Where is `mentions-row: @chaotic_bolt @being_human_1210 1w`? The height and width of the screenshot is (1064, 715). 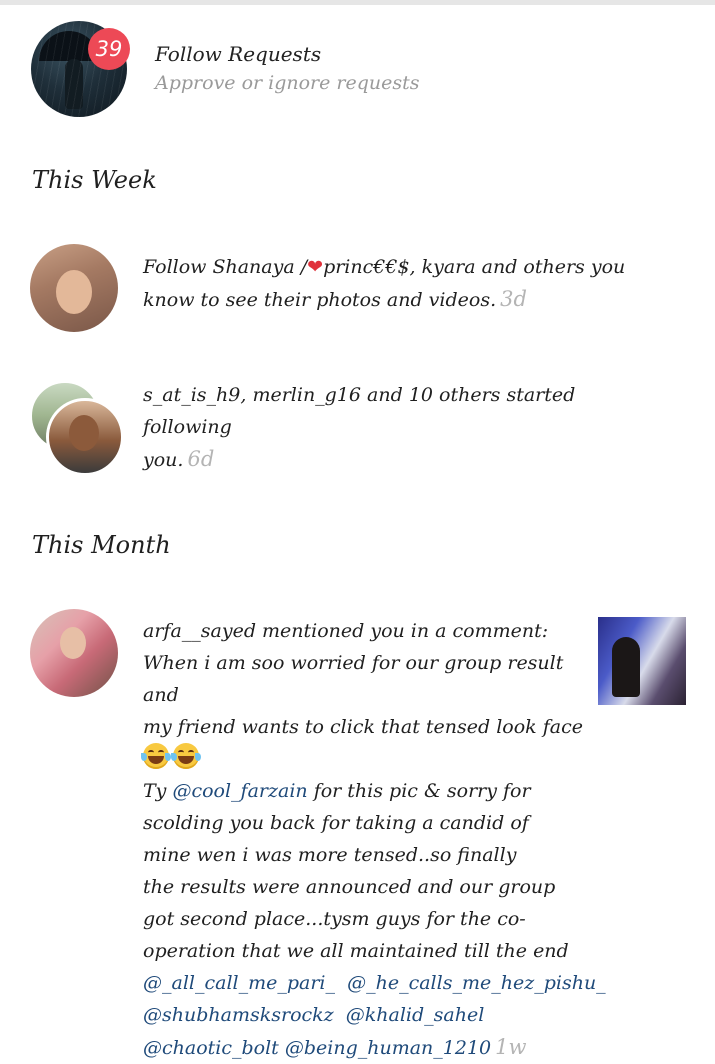 mentions-row: @chaotic_bolt @being_human_1210 1w is located at coordinates (368, 1047).